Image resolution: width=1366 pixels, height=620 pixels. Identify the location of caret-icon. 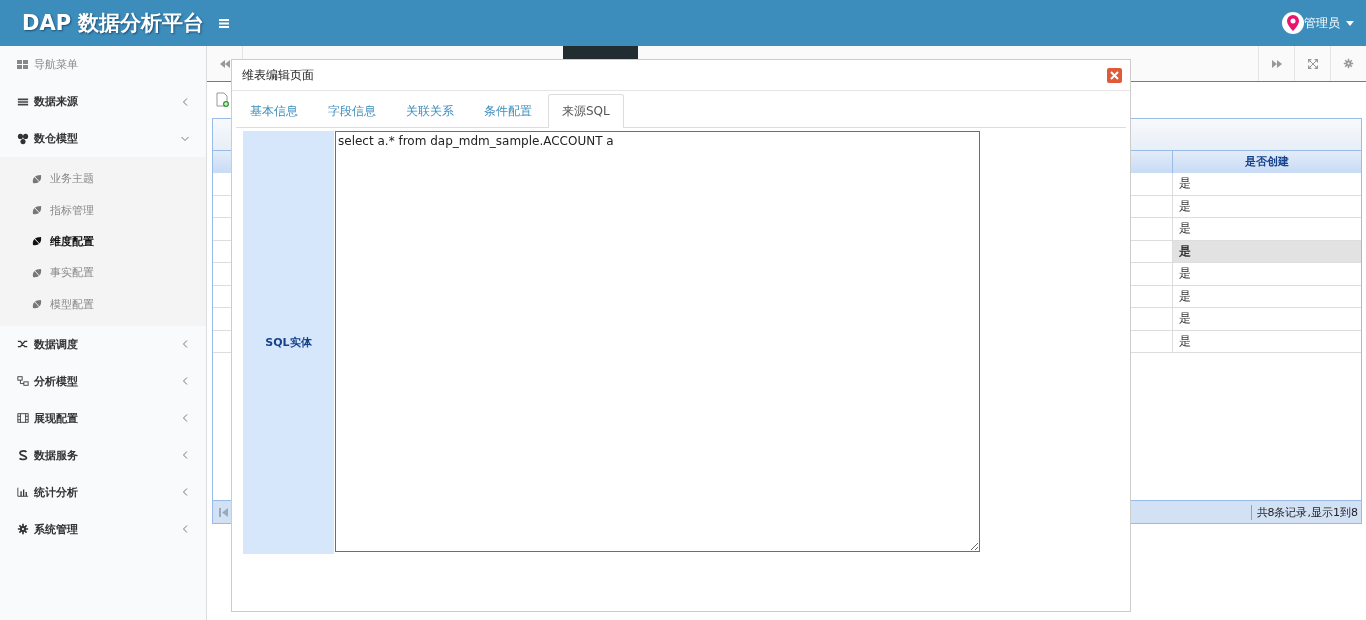
(1350, 23).